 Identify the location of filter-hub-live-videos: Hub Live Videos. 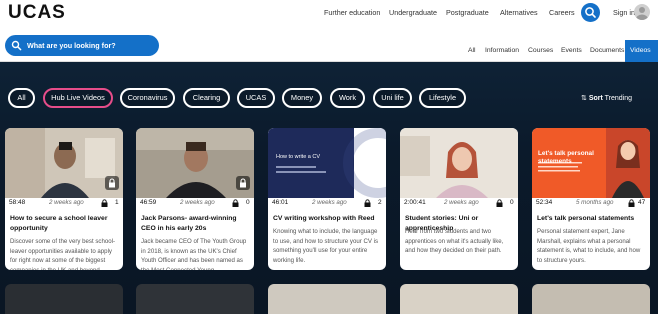
(78, 98).